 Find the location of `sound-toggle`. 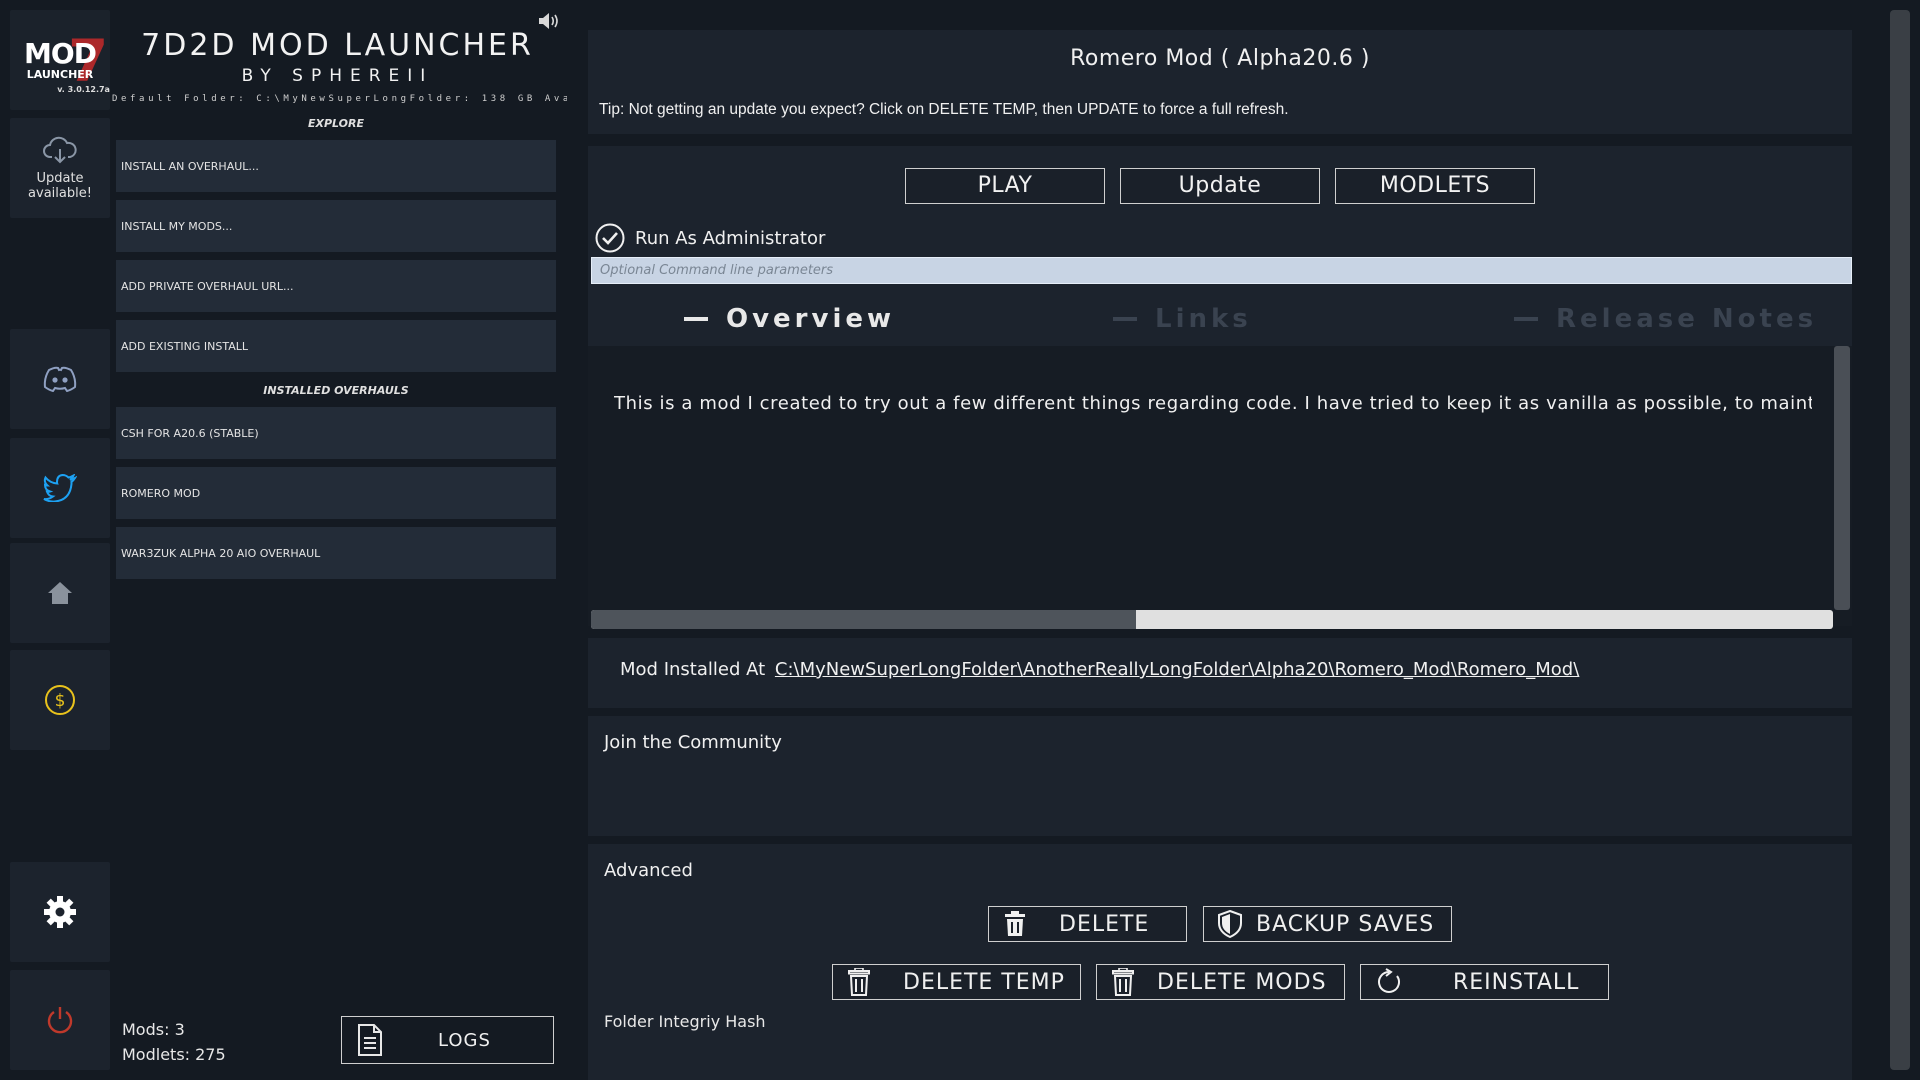

sound-toggle is located at coordinates (549, 23).